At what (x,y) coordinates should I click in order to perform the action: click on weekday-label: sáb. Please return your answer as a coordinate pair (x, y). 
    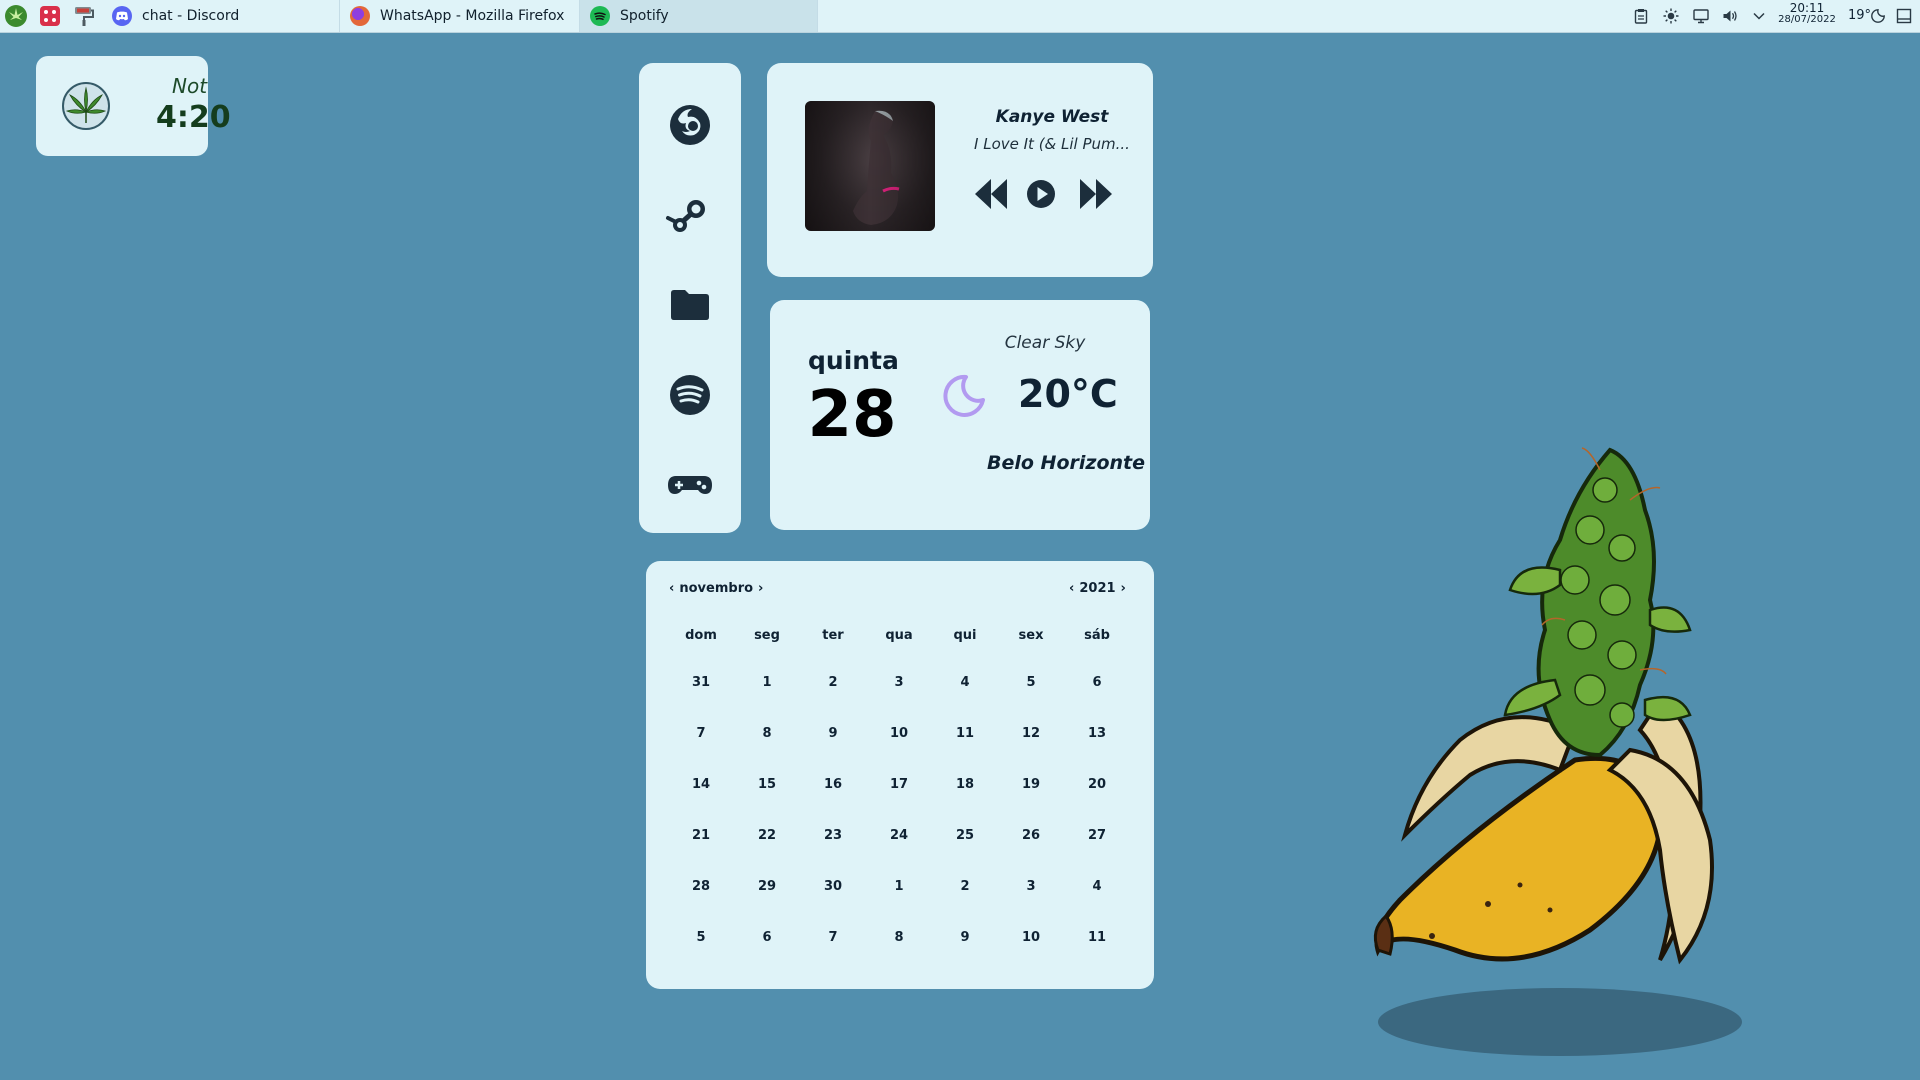
    Looking at the image, I should click on (1097, 635).